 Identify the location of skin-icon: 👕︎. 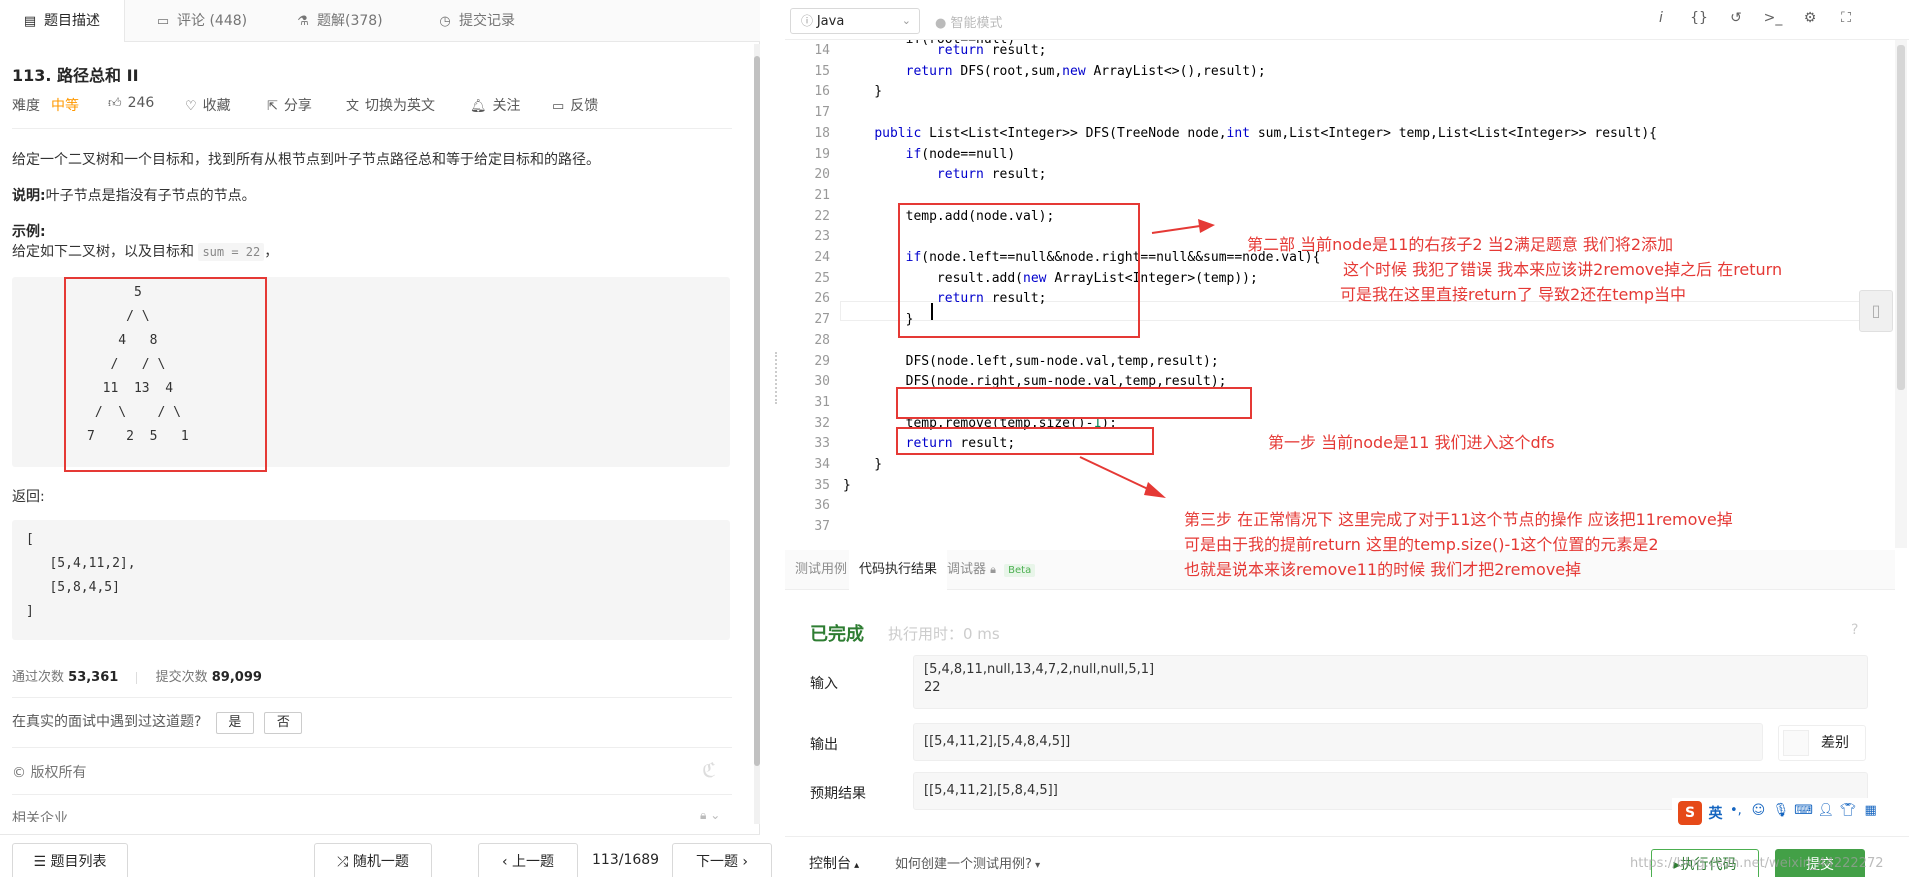
(1848, 810).